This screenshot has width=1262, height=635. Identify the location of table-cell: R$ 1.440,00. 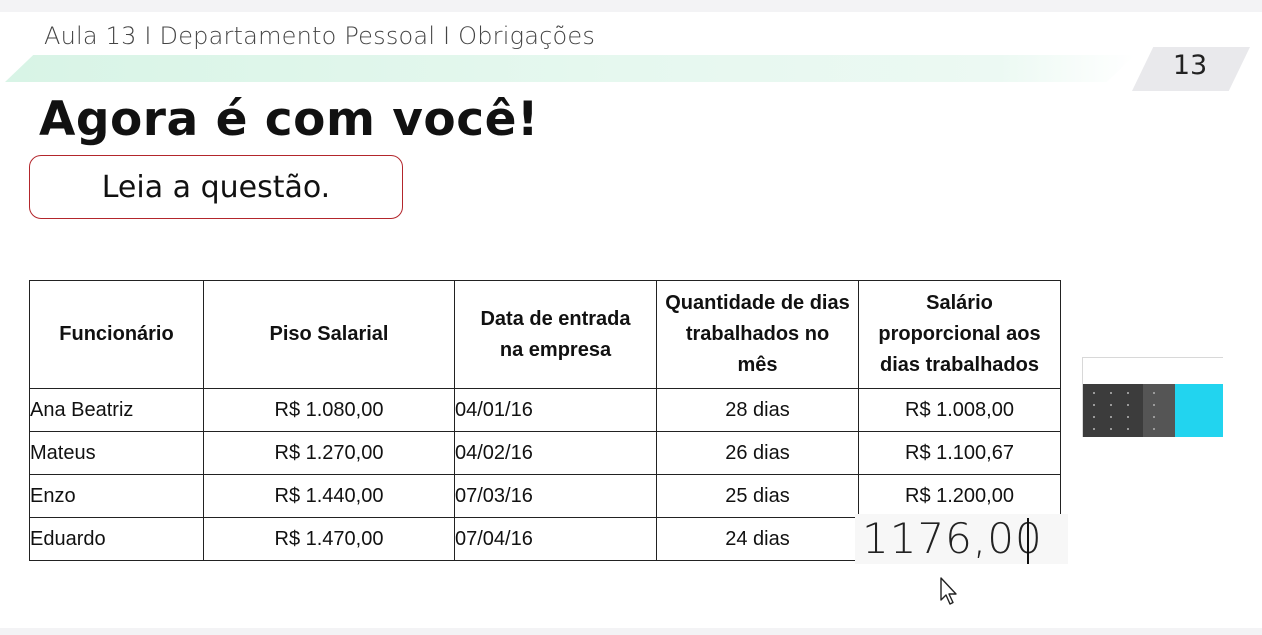
(329, 496).